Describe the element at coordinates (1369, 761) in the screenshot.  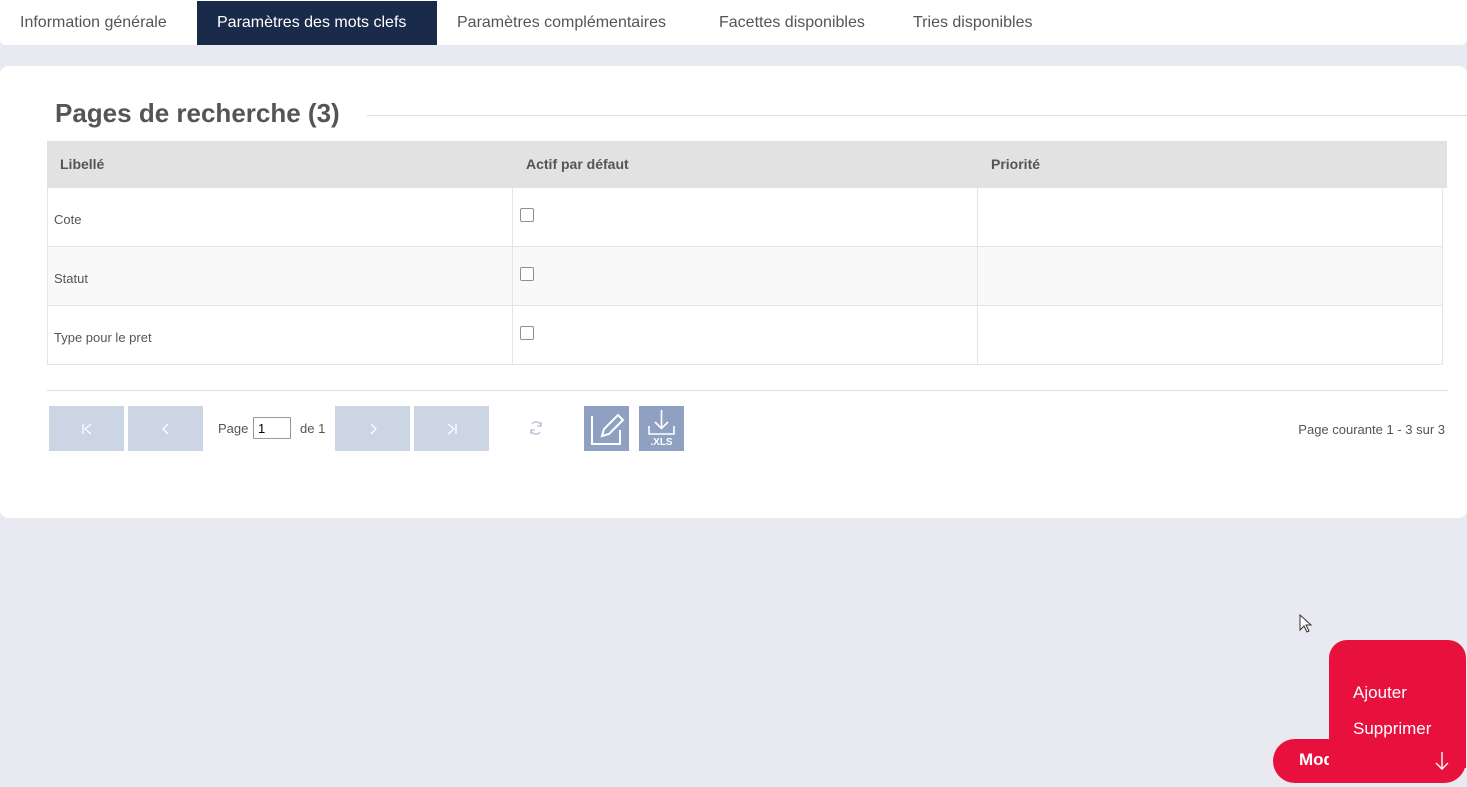
I see `modify-button: Modifier` at that location.